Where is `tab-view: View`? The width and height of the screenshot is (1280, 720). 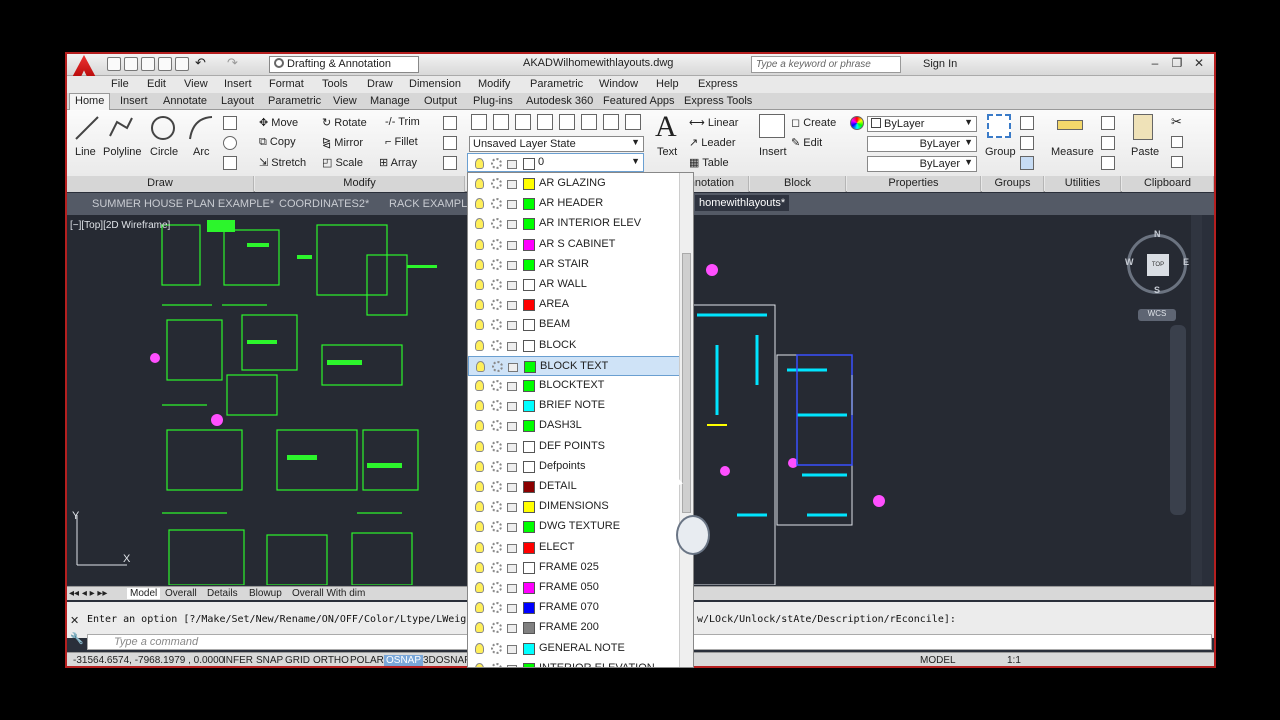
tab-view: View is located at coordinates (345, 101).